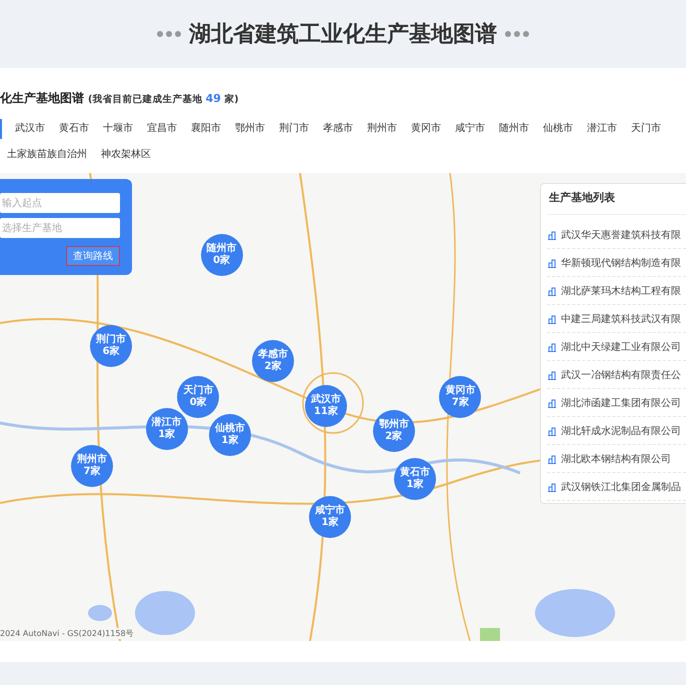  I want to click on city-tab: 荆门市, so click(294, 129).